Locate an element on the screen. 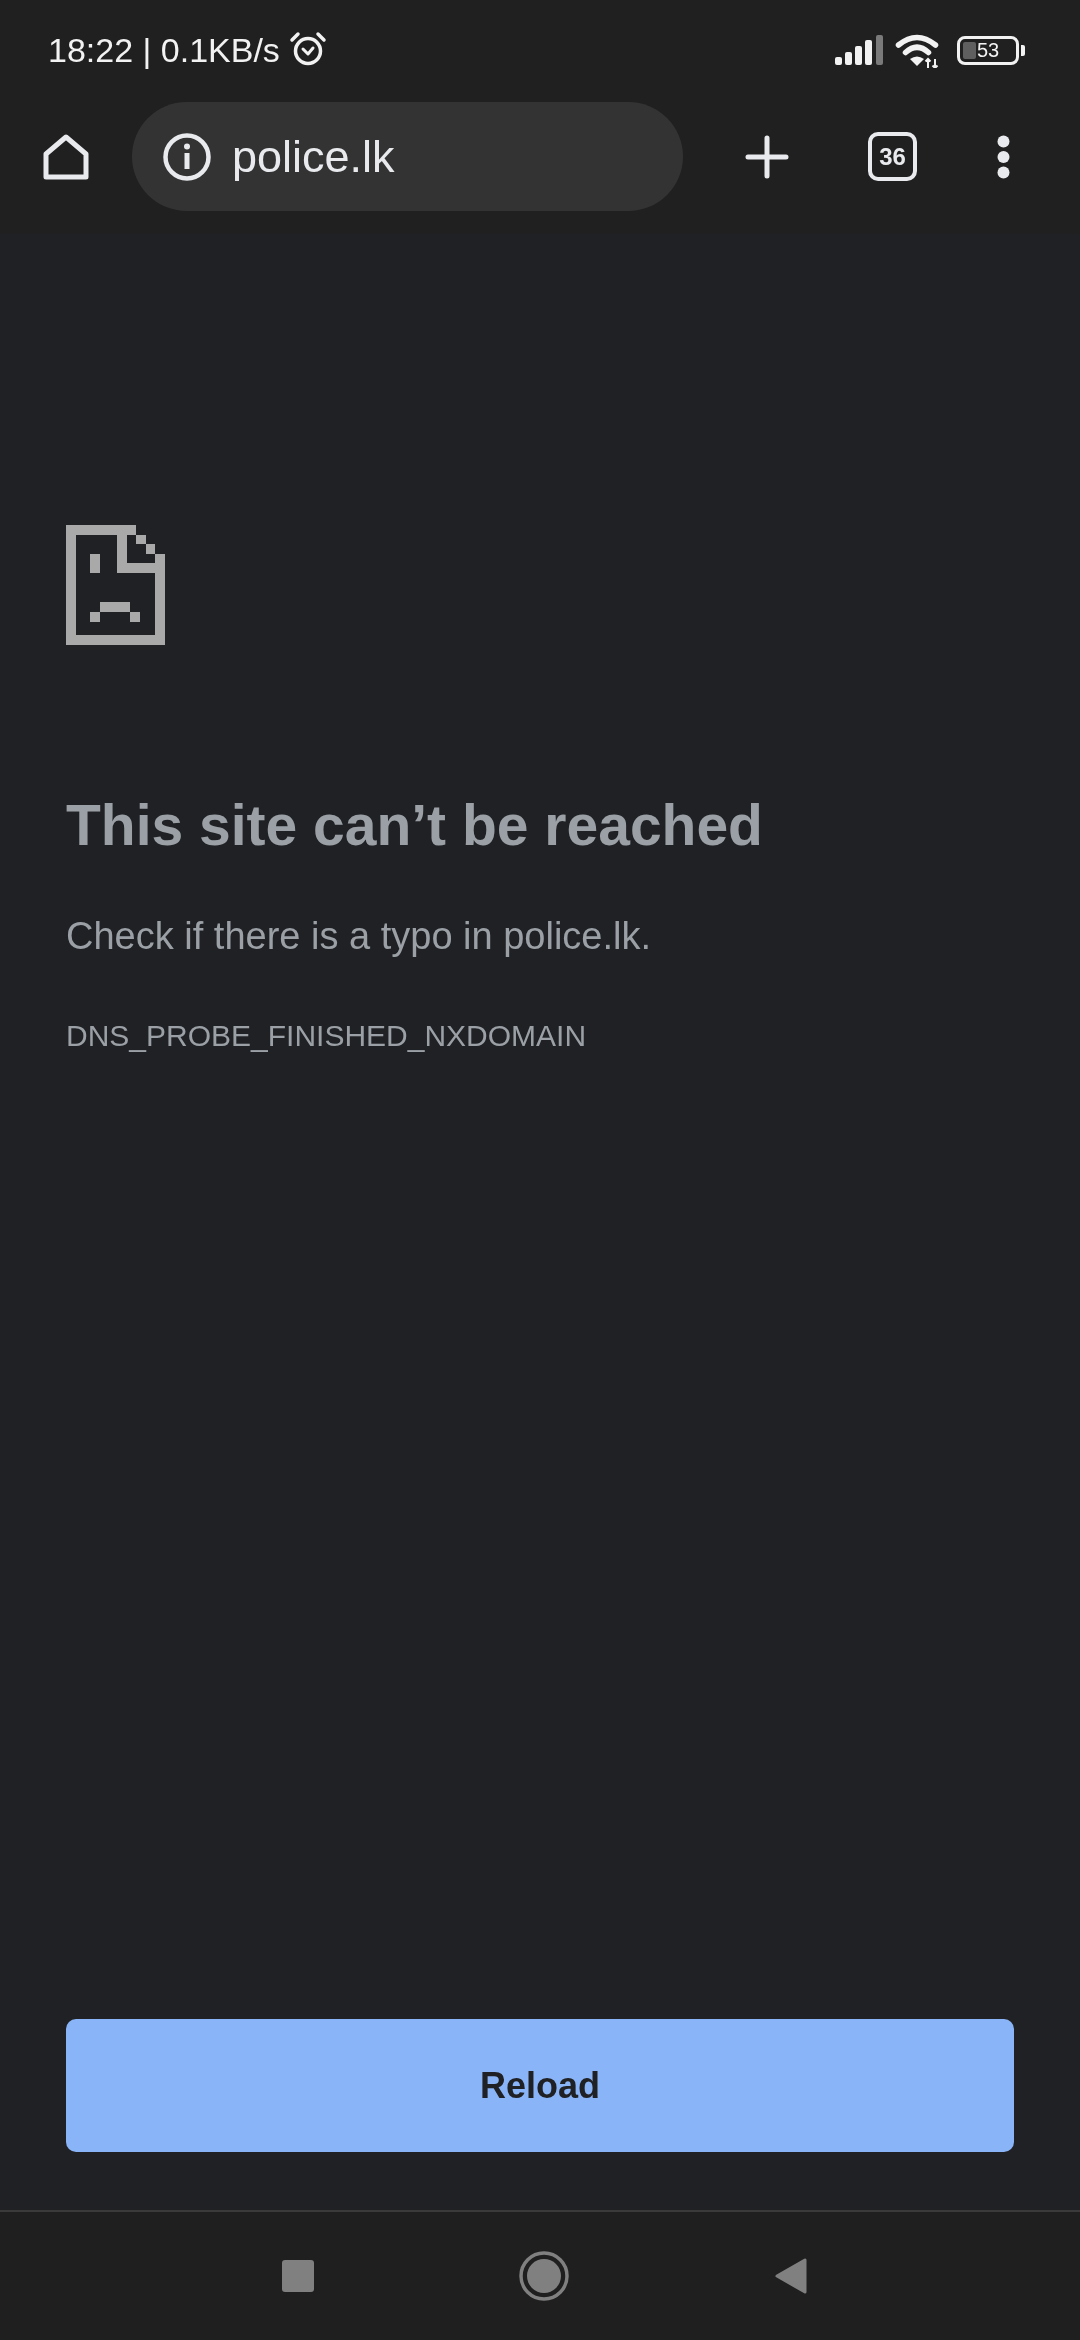 The height and width of the screenshot is (2340, 1080). error-code: DNS_PROBE_FINISHED_NXDOMAIN is located at coordinates (326, 1036).